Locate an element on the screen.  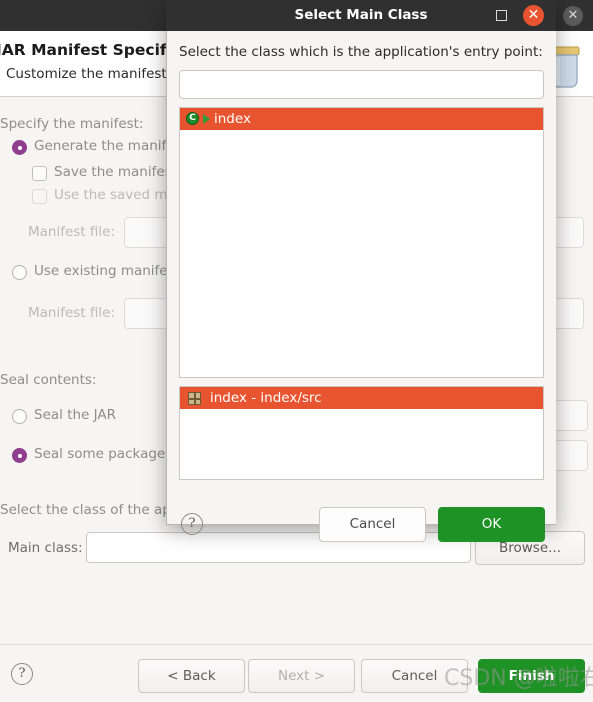
next-button: Next > is located at coordinates (301, 676).